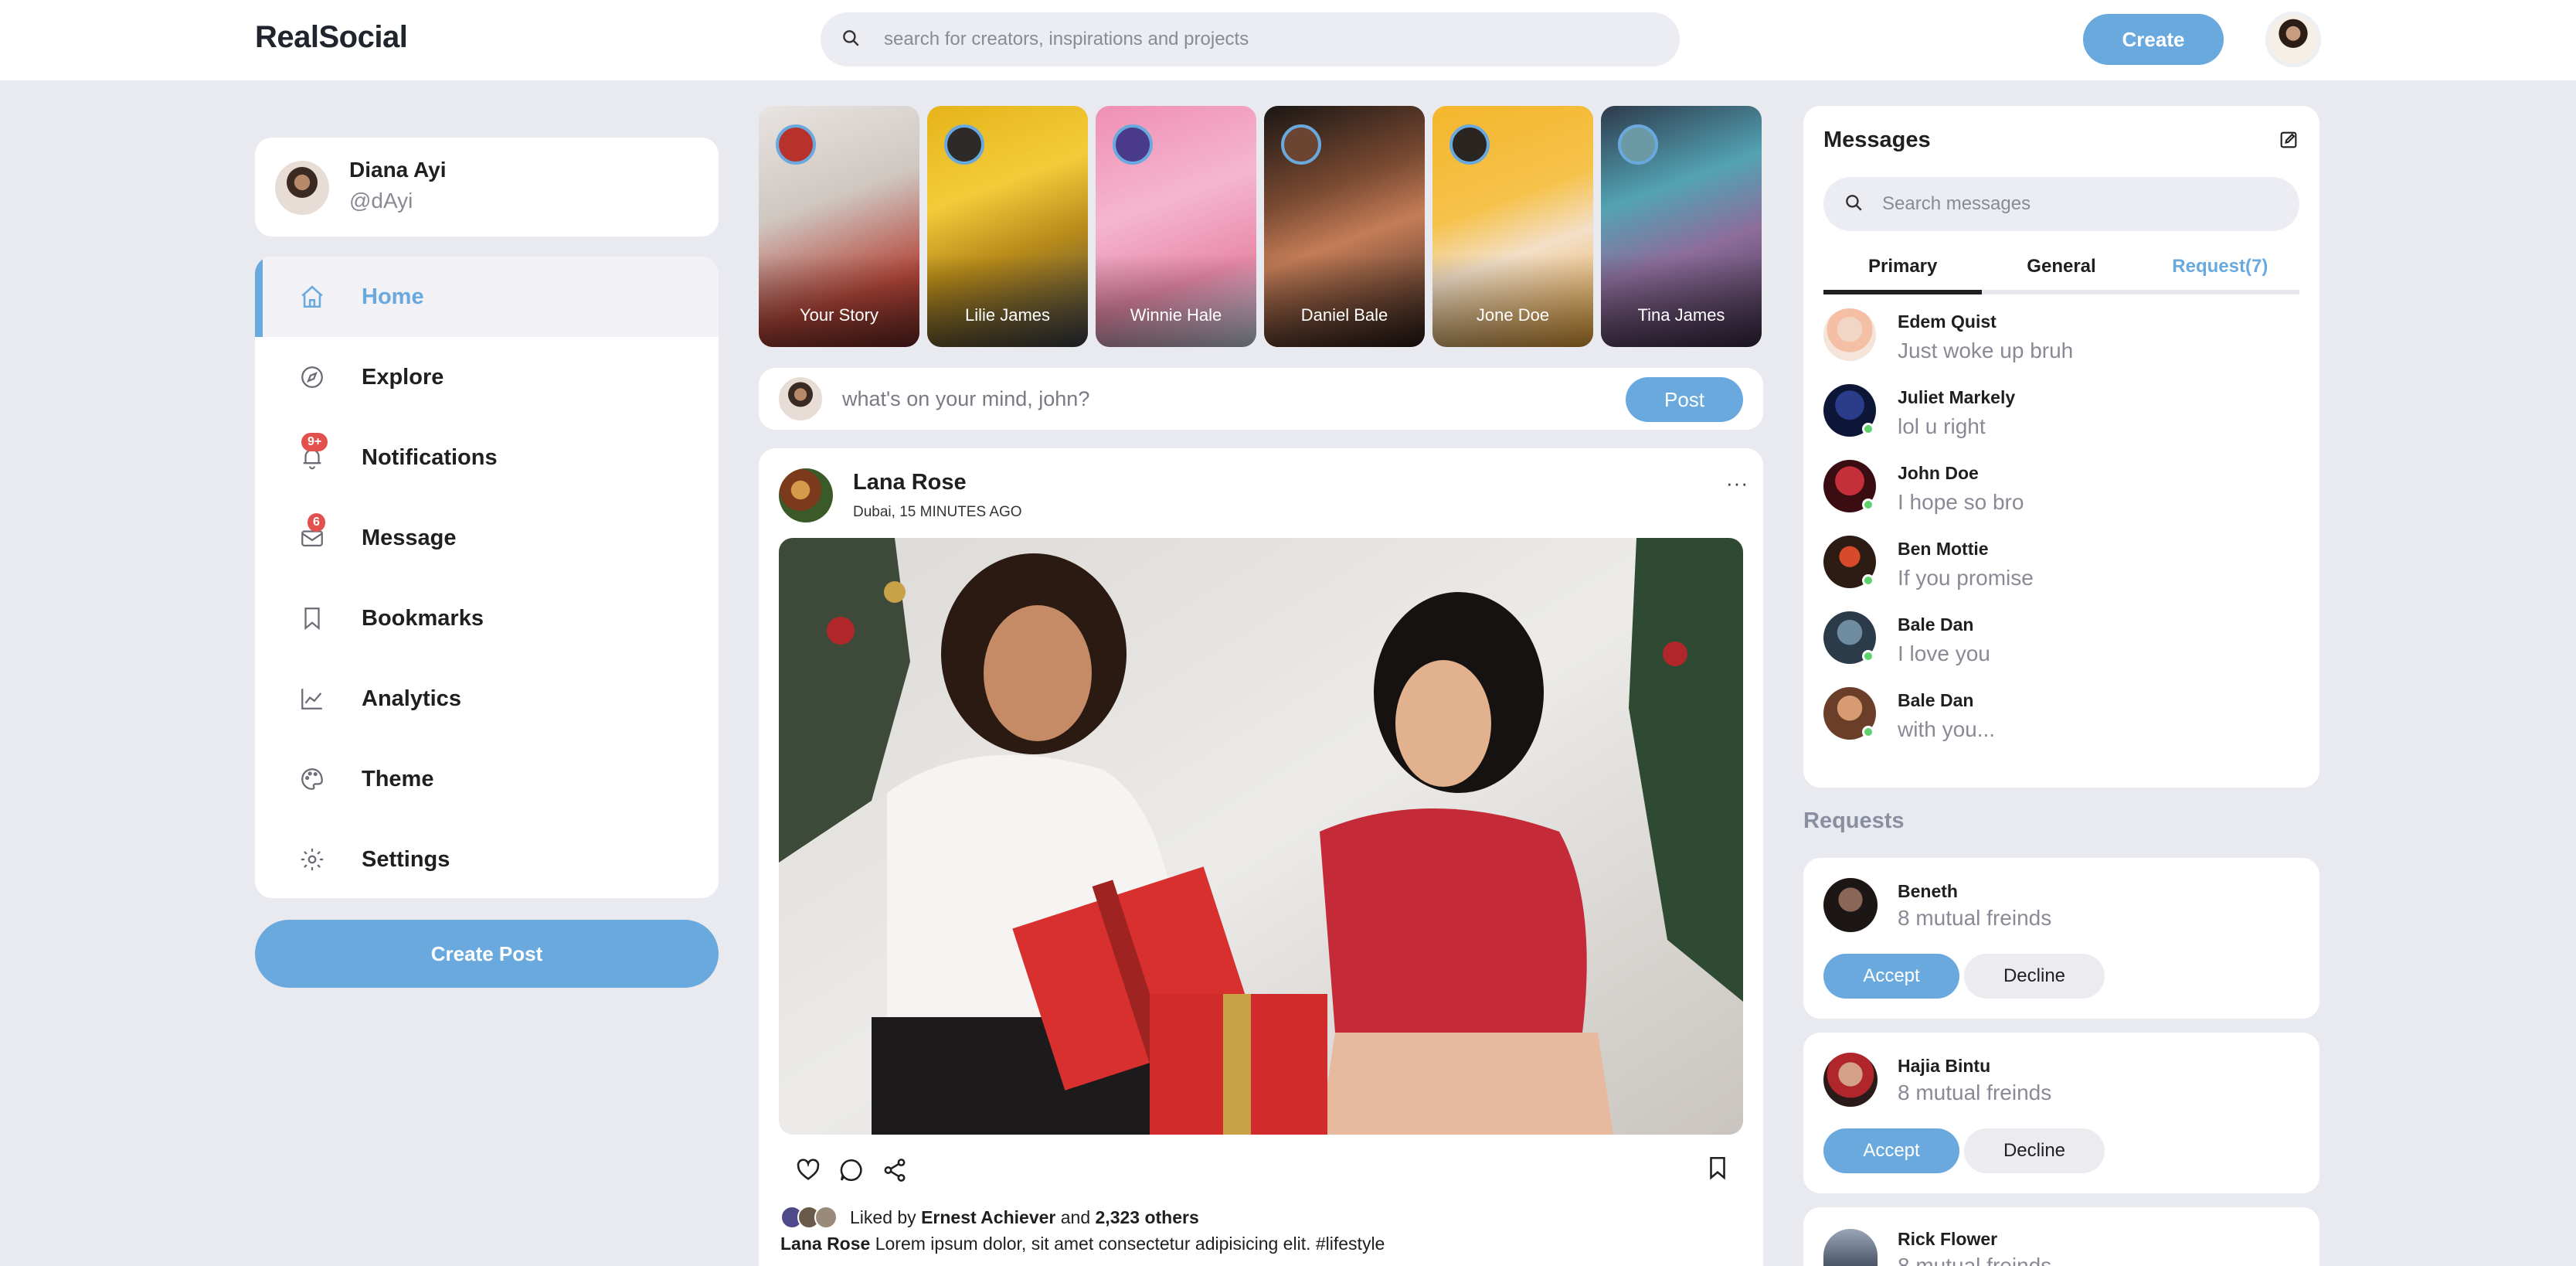  What do you see at coordinates (312, 297) in the screenshot?
I see `home-icon` at bounding box center [312, 297].